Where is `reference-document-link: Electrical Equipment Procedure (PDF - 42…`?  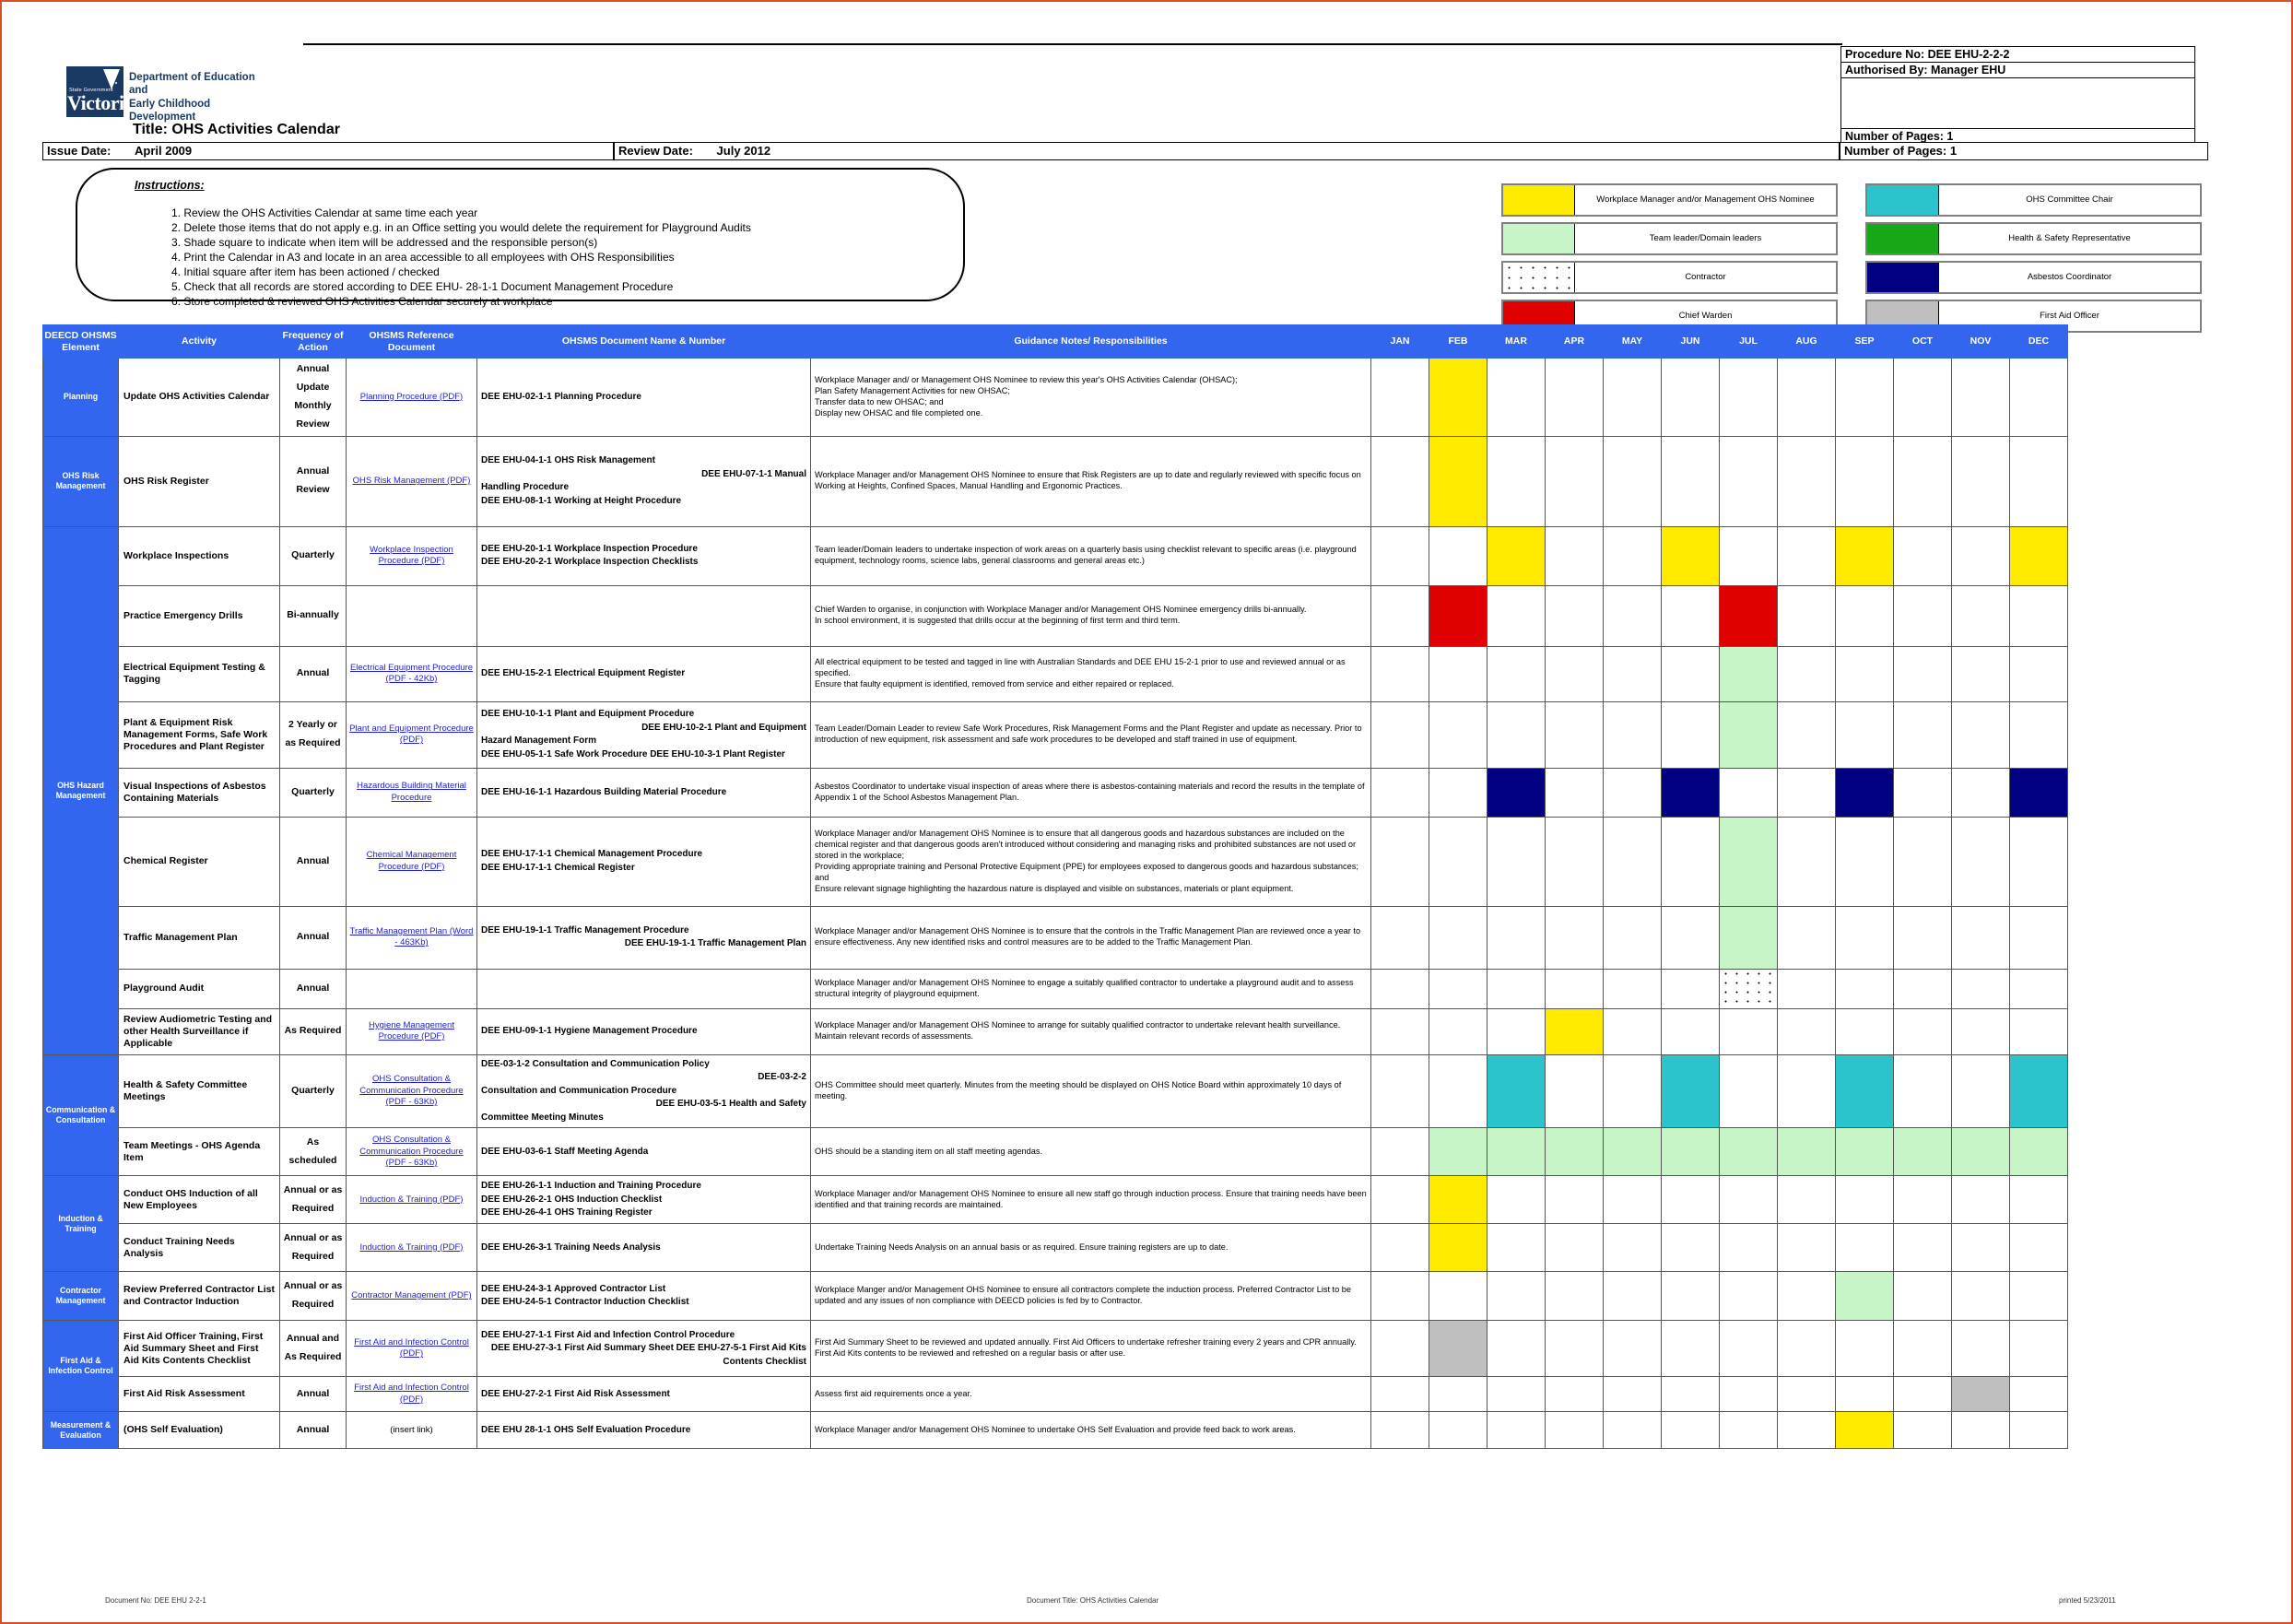 reference-document-link: Electrical Equipment Procedure (PDF - 42… is located at coordinates (411, 673).